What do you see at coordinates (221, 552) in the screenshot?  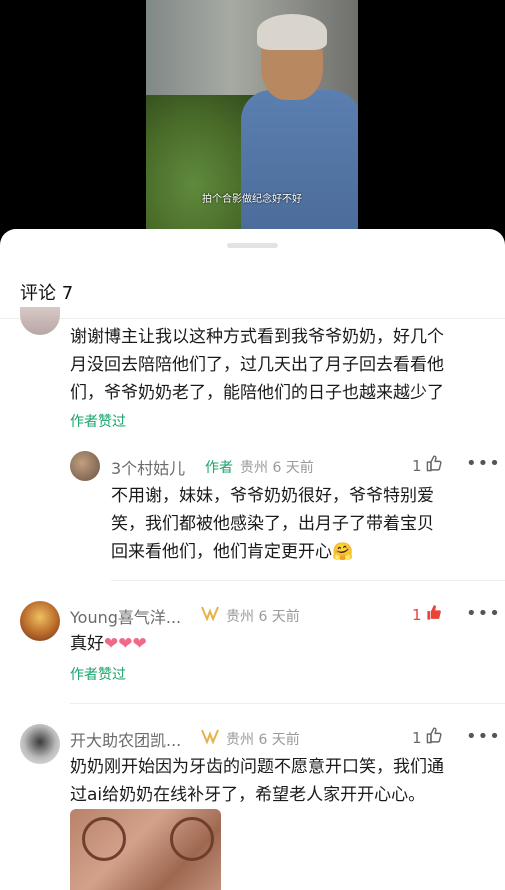 I see `comment-line-text: 回来看他们，他们肯定更开心` at bounding box center [221, 552].